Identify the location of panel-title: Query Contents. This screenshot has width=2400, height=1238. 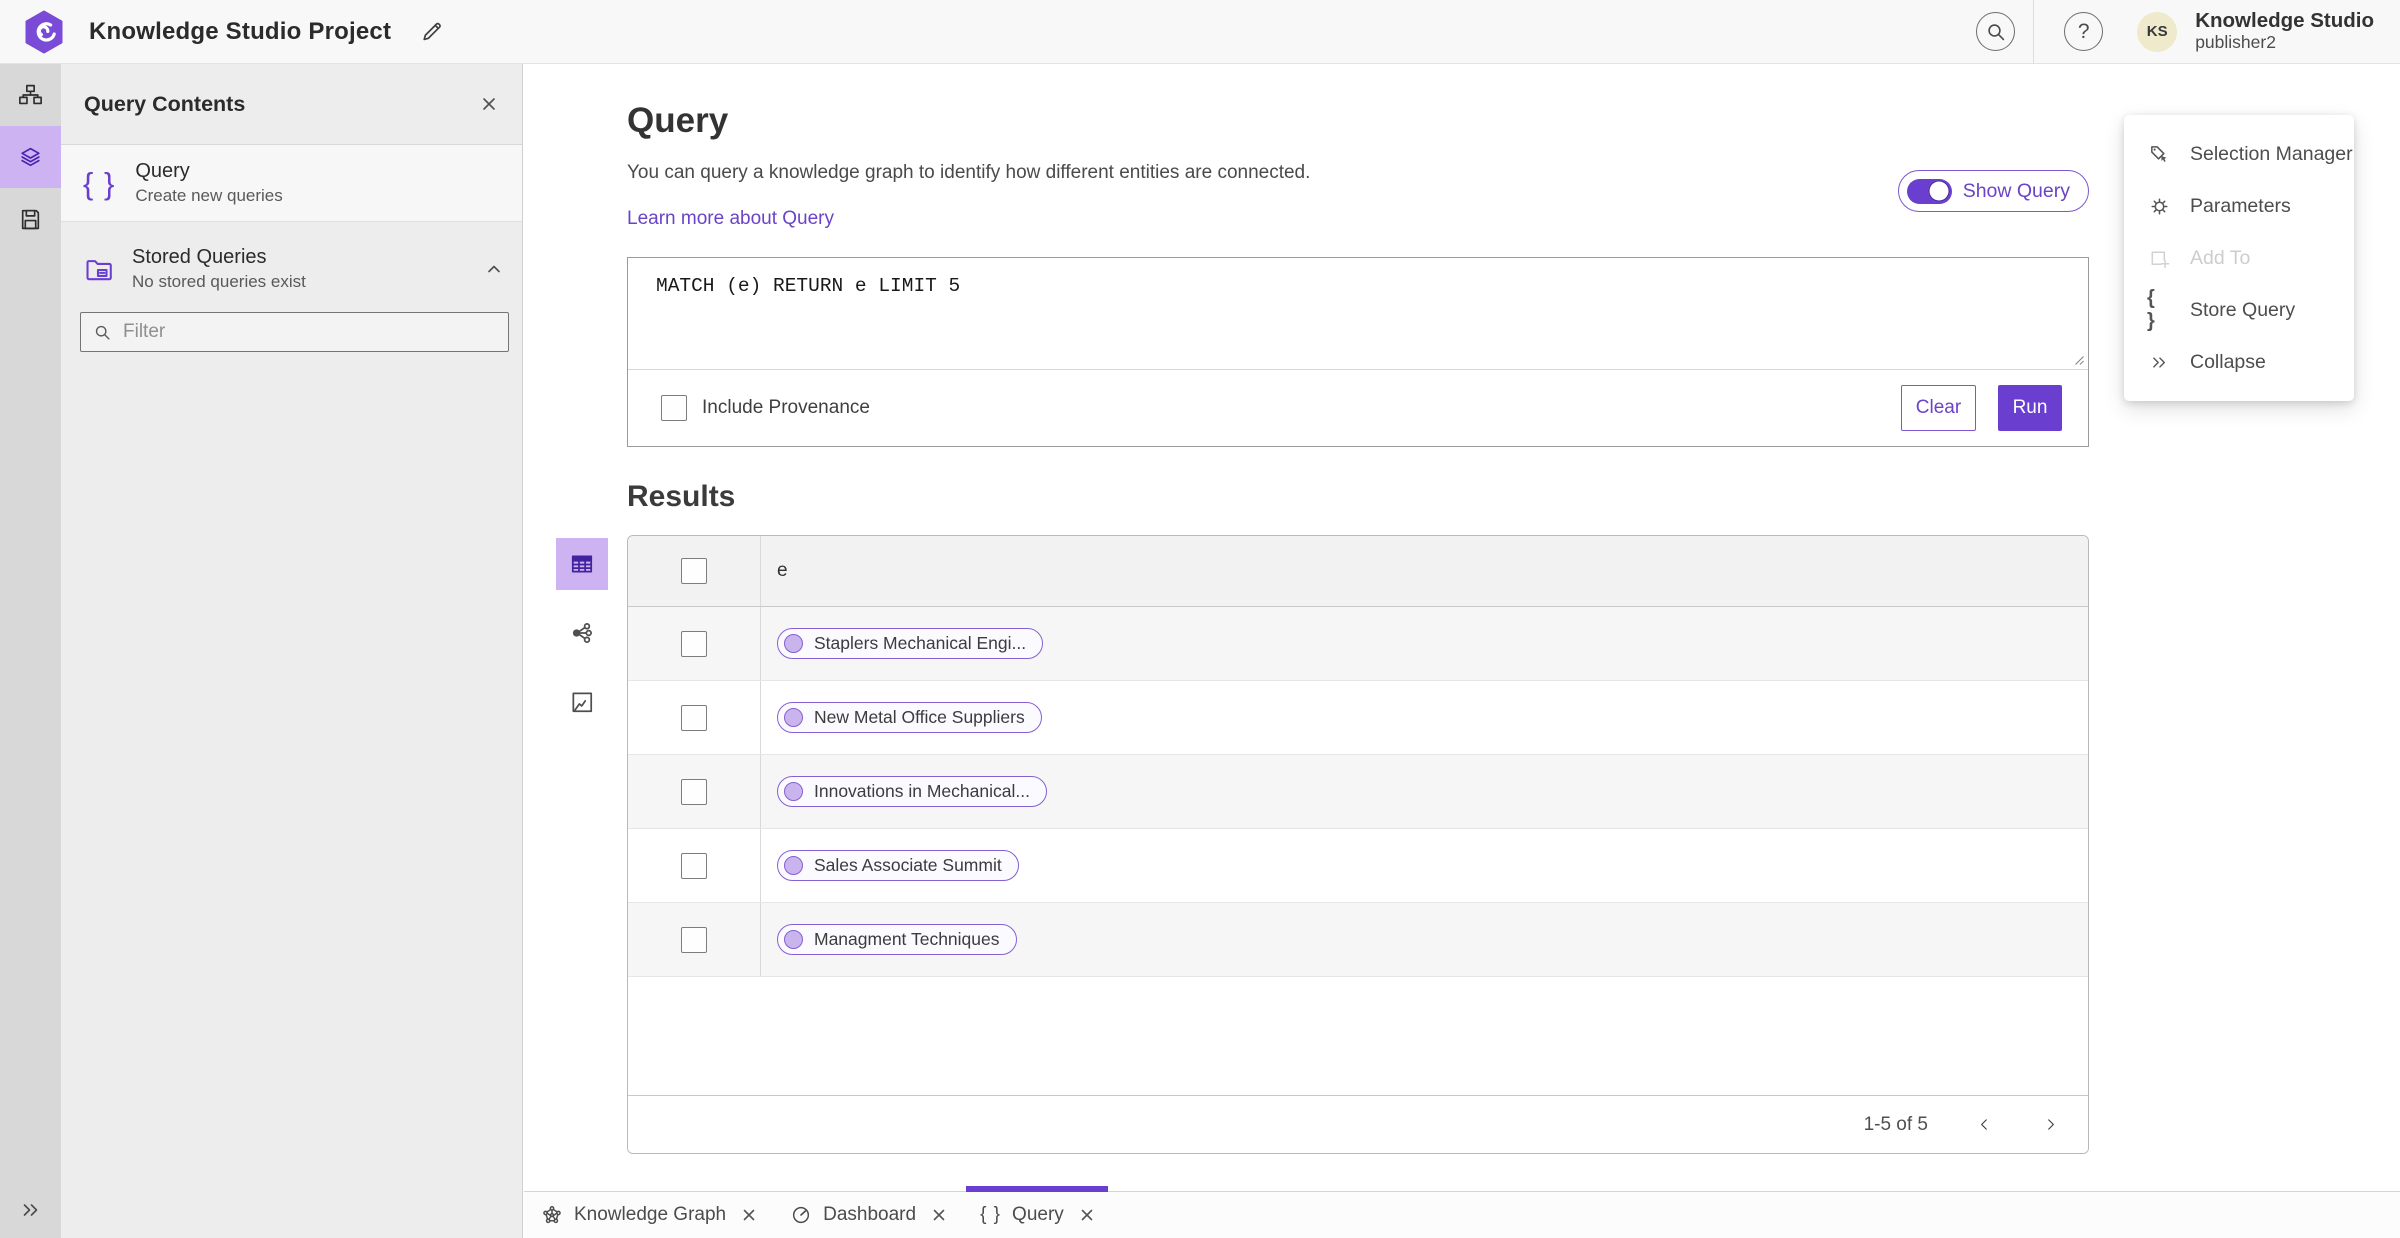
(165, 103).